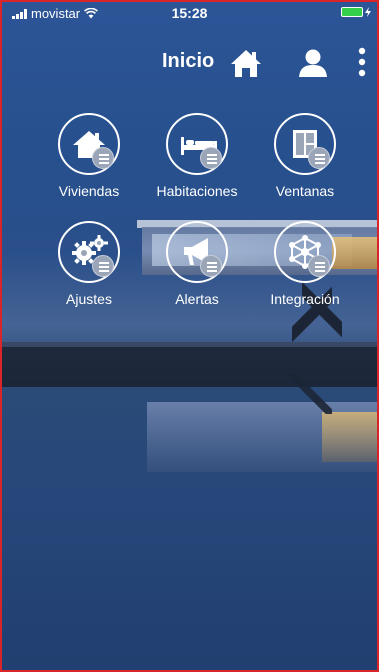  Describe the element at coordinates (305, 299) in the screenshot. I see `tile-label: Integración` at that location.